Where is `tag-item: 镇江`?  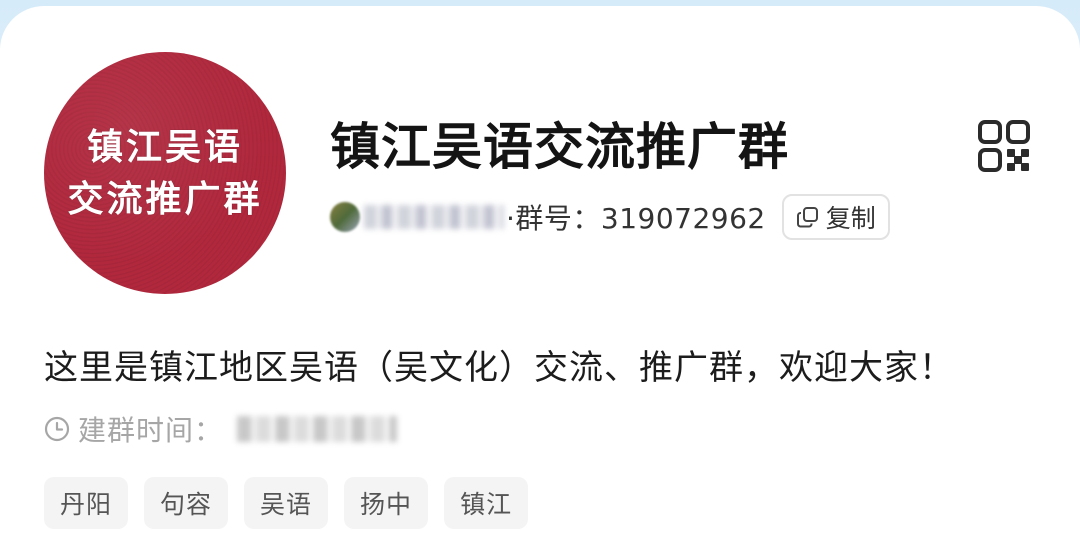 tag-item: 镇江 is located at coordinates (486, 503).